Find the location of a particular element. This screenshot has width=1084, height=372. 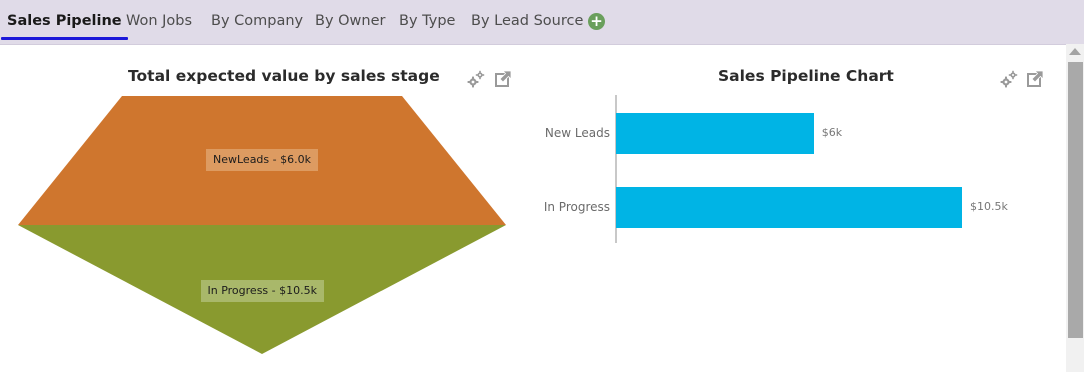

tab-by-type: By Type is located at coordinates (427, 20).